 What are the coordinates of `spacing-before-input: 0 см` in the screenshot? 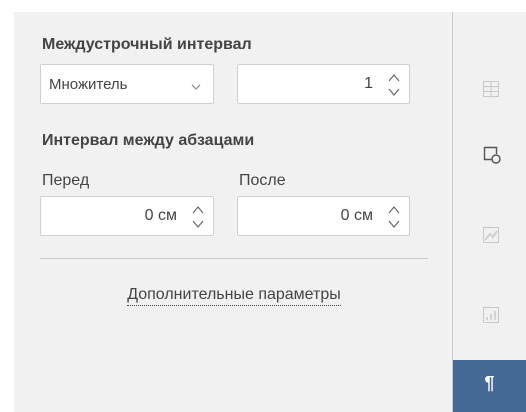 It's located at (127, 216).